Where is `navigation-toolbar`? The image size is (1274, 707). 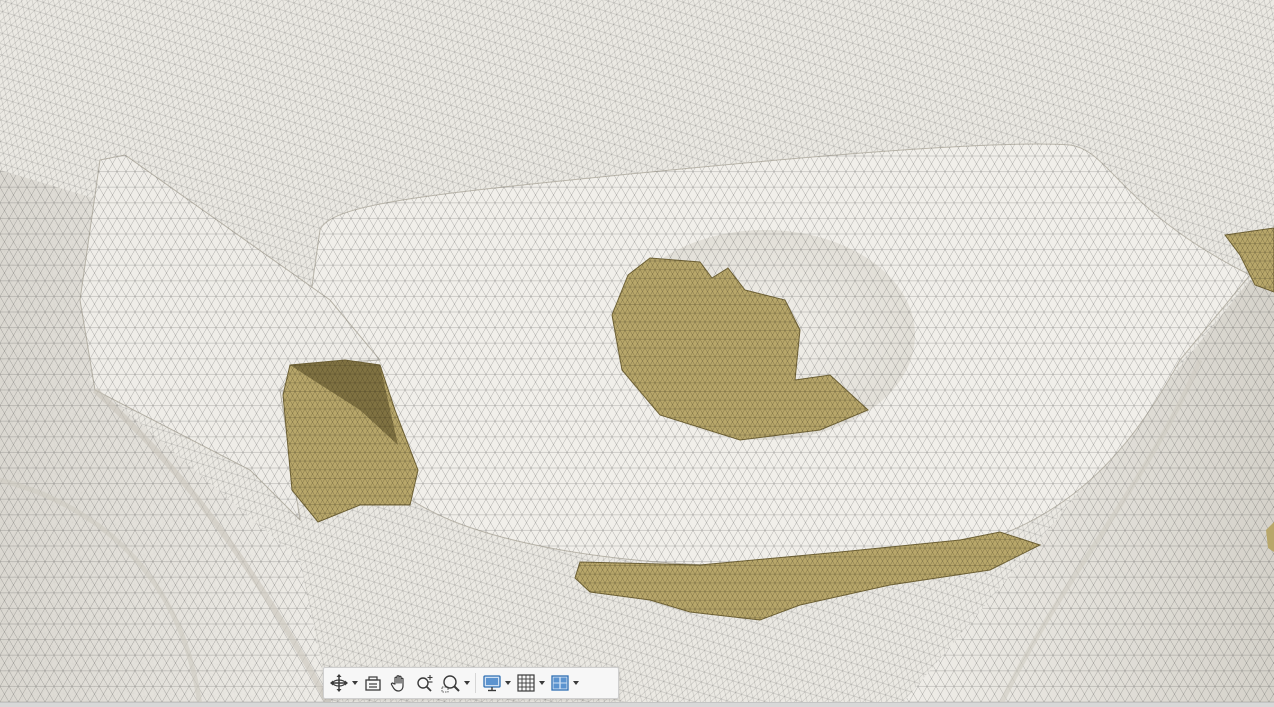 navigation-toolbar is located at coordinates (471, 683).